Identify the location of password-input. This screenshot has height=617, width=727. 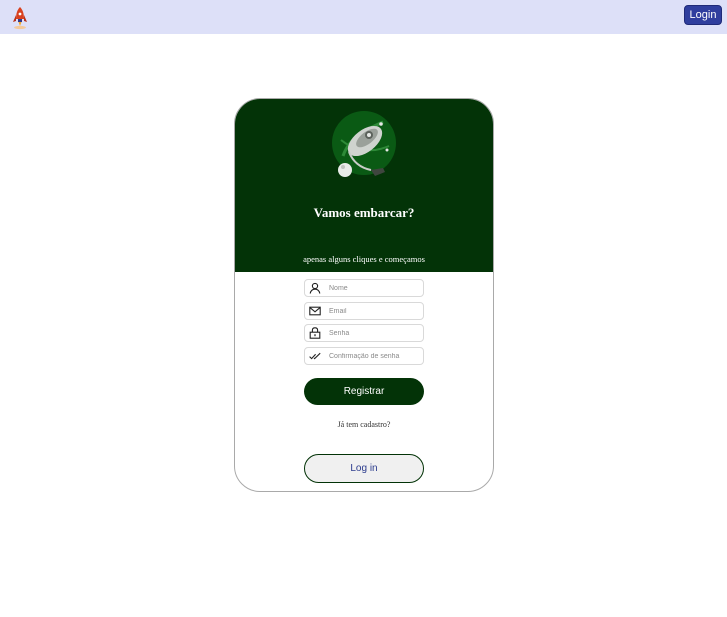
(375, 333).